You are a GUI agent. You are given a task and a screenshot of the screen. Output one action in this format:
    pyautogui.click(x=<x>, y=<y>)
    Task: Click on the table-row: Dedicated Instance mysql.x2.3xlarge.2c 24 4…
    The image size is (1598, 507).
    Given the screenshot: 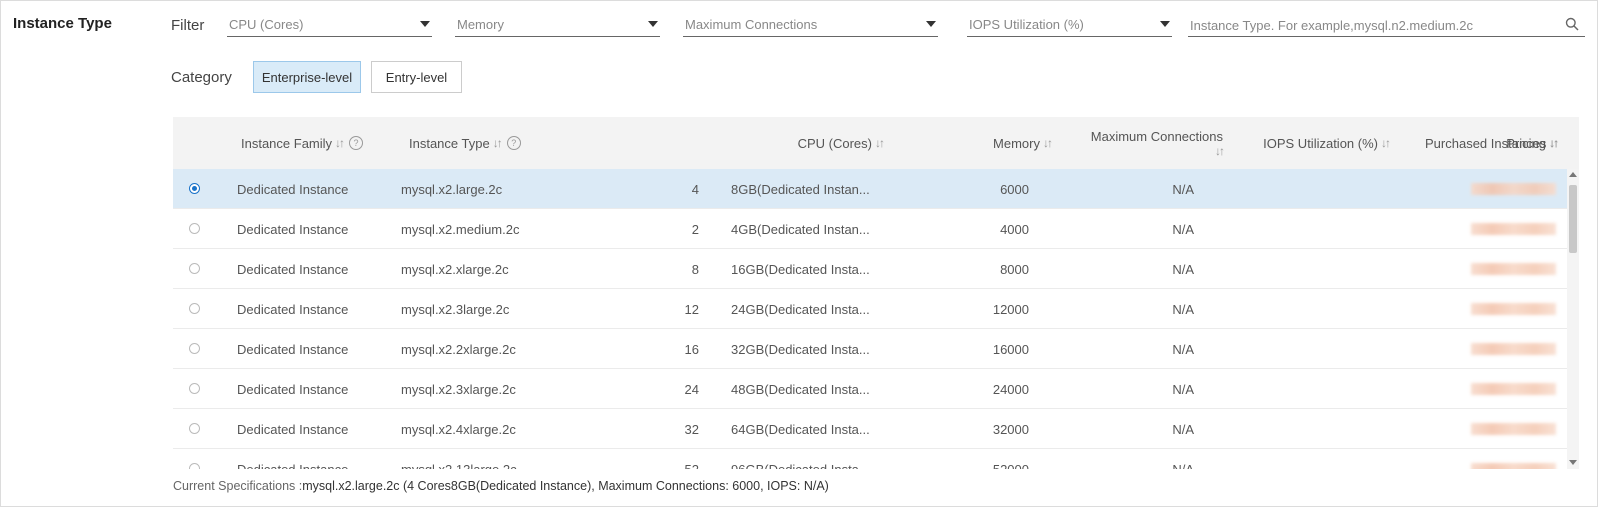 What is the action you would take?
    pyautogui.click(x=870, y=389)
    